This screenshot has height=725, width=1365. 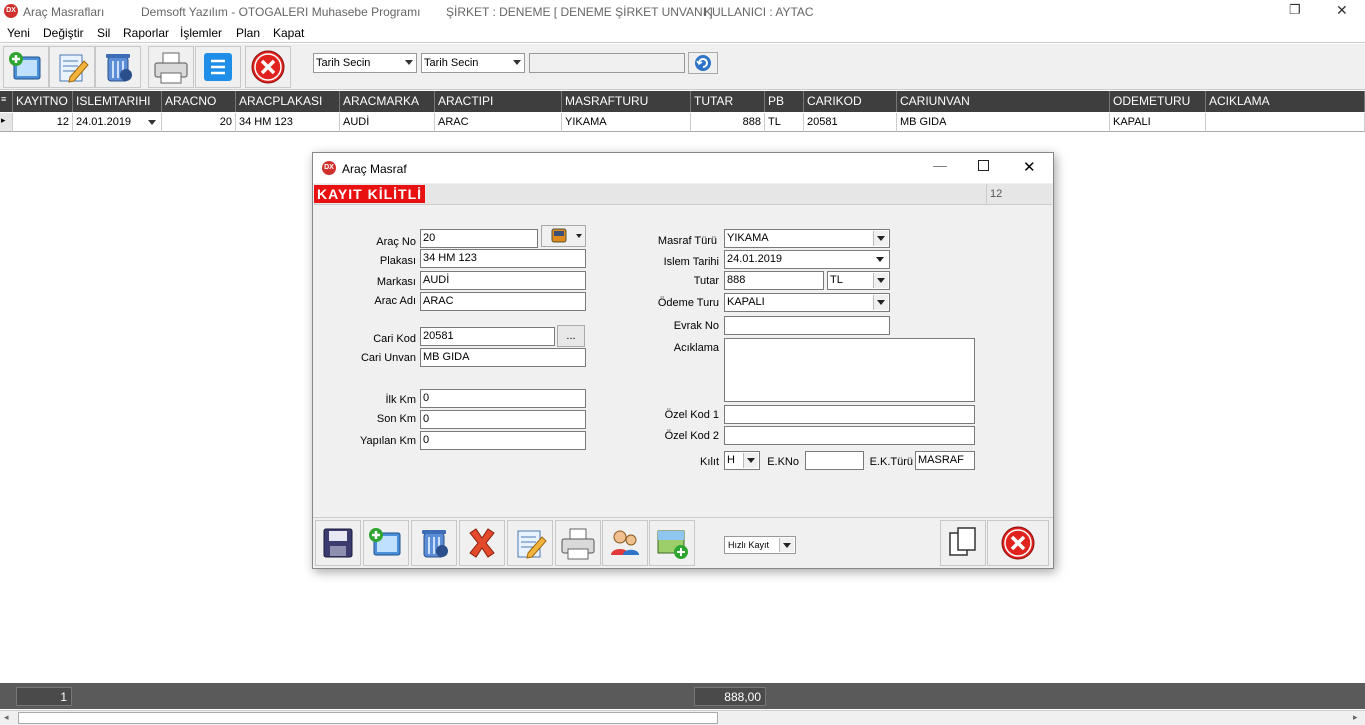 I want to click on close-button, so click(x=268, y=67).